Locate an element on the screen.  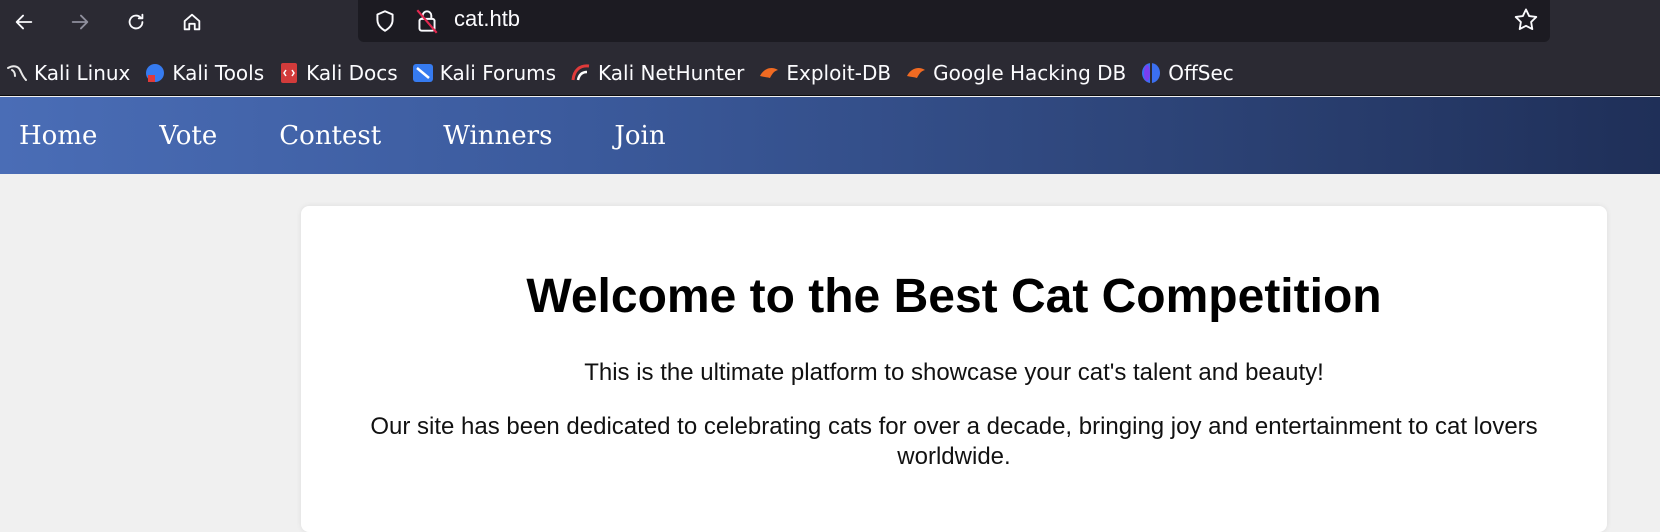
kali-forums-icon is located at coordinates (422, 72).